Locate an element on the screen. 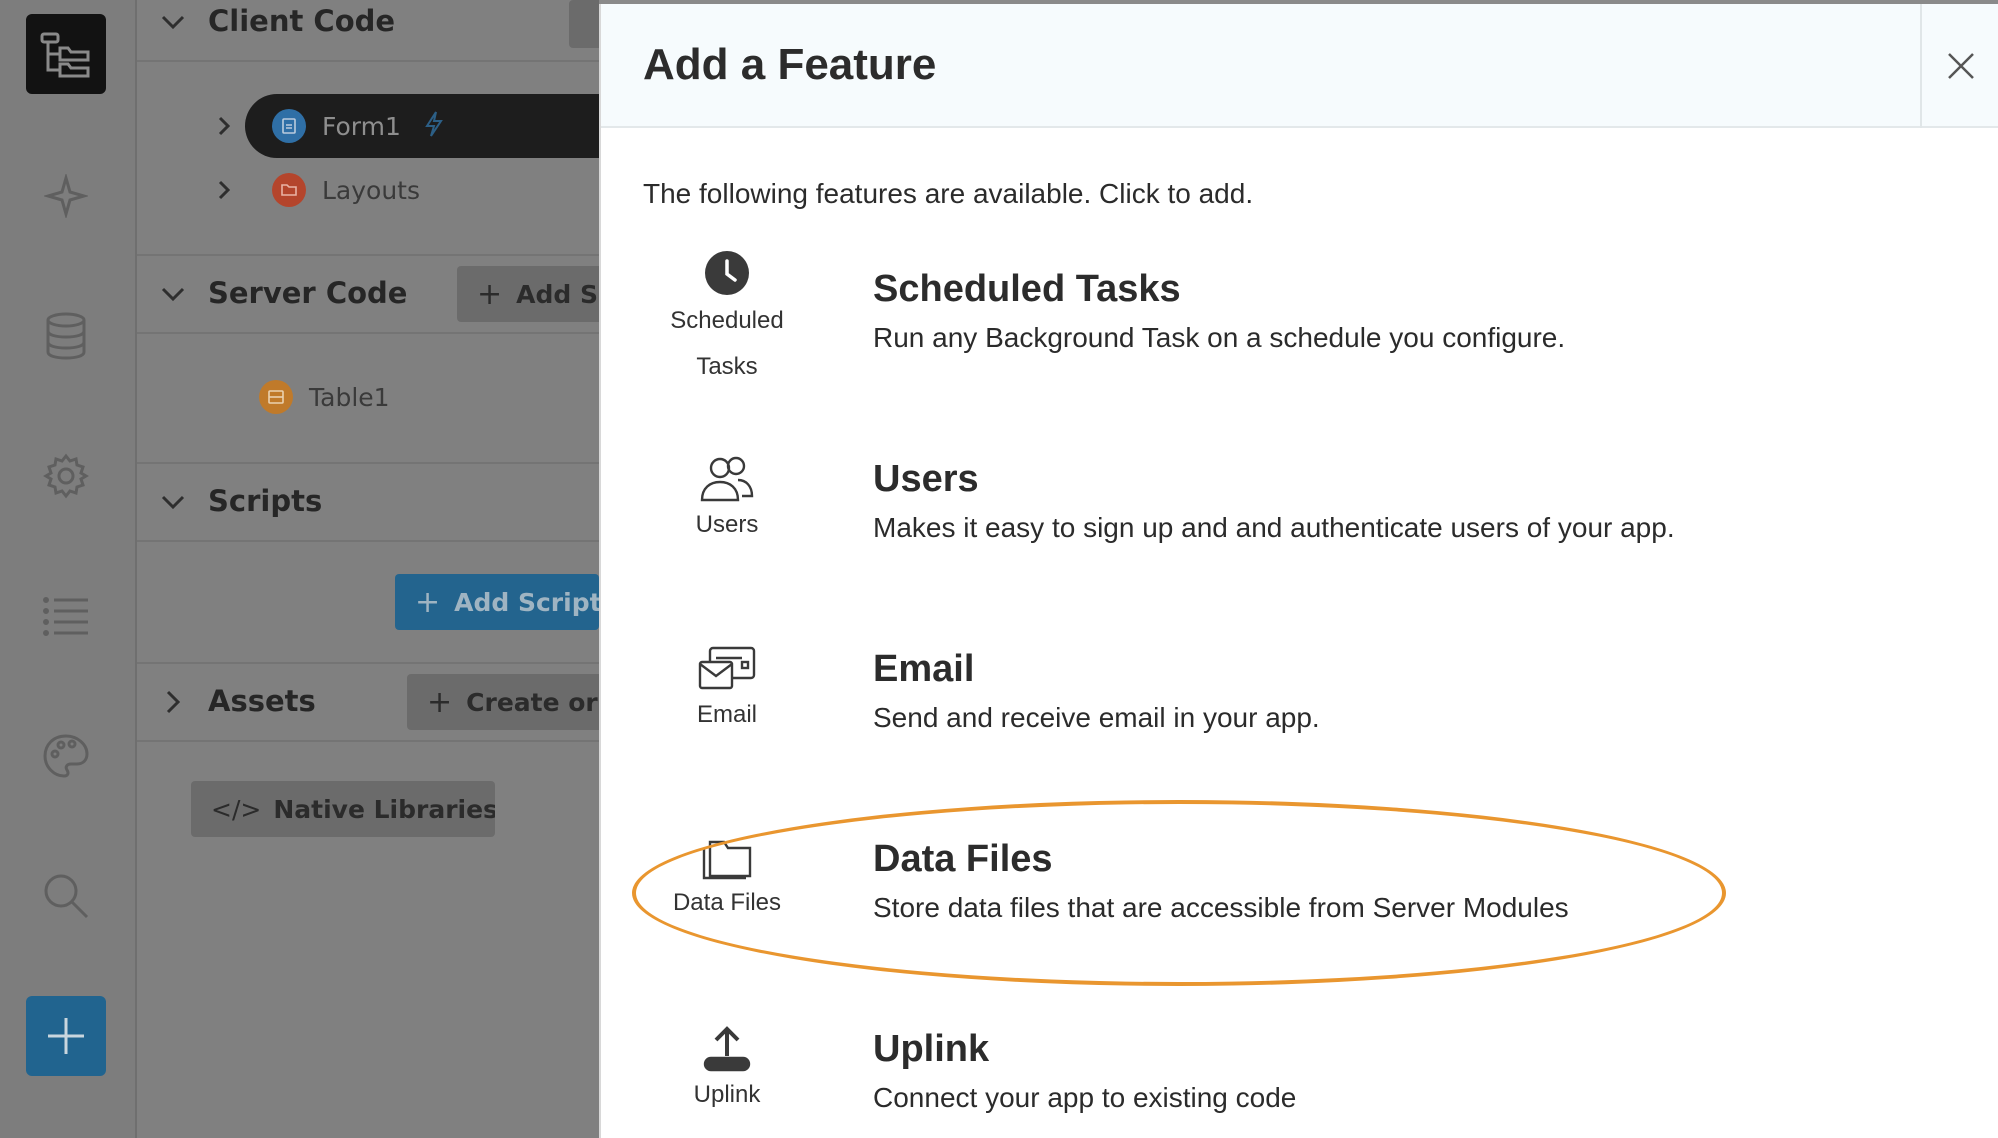 Image resolution: width=1998 pixels, height=1138 pixels. code-icon: </> is located at coordinates (236, 809).